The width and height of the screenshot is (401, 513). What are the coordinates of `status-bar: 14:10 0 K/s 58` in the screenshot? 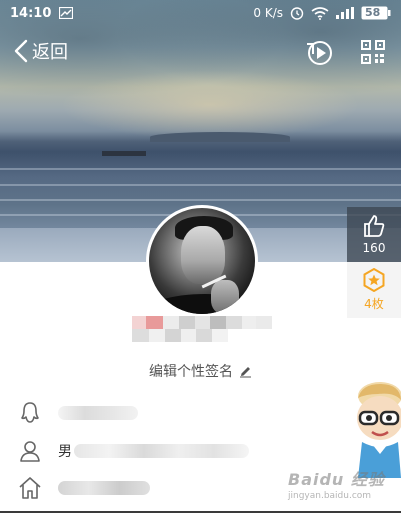 It's located at (200, 13).